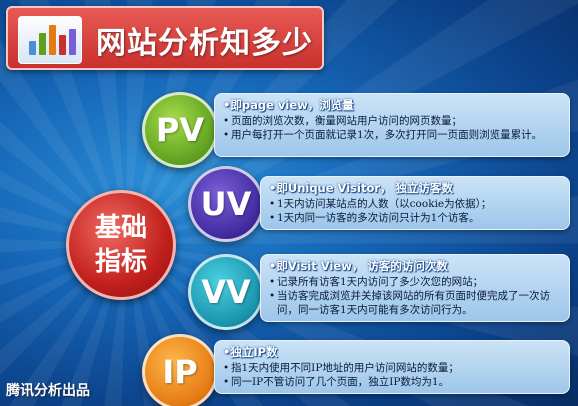  I want to click on info-heading-uv: •即Unique Visitor， 独立访客数, so click(361, 188).